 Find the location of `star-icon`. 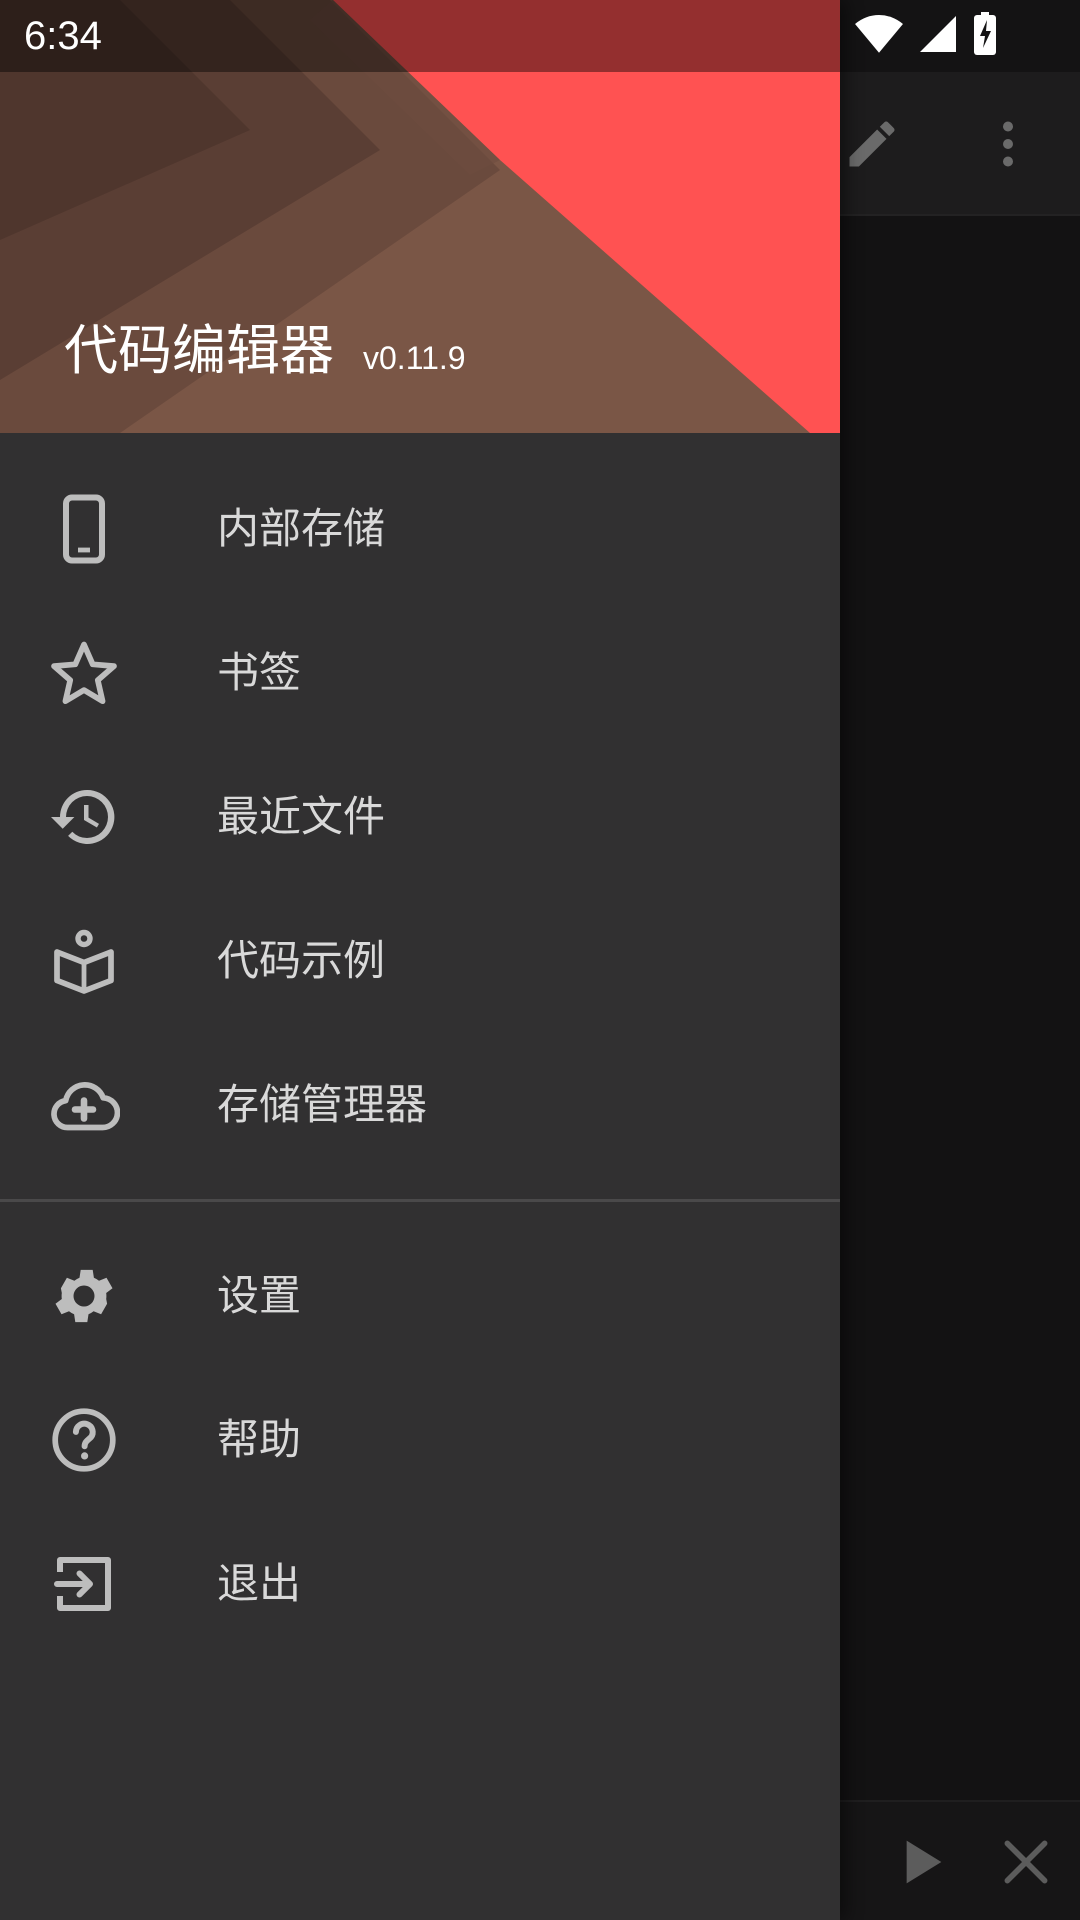

star-icon is located at coordinates (84, 673).